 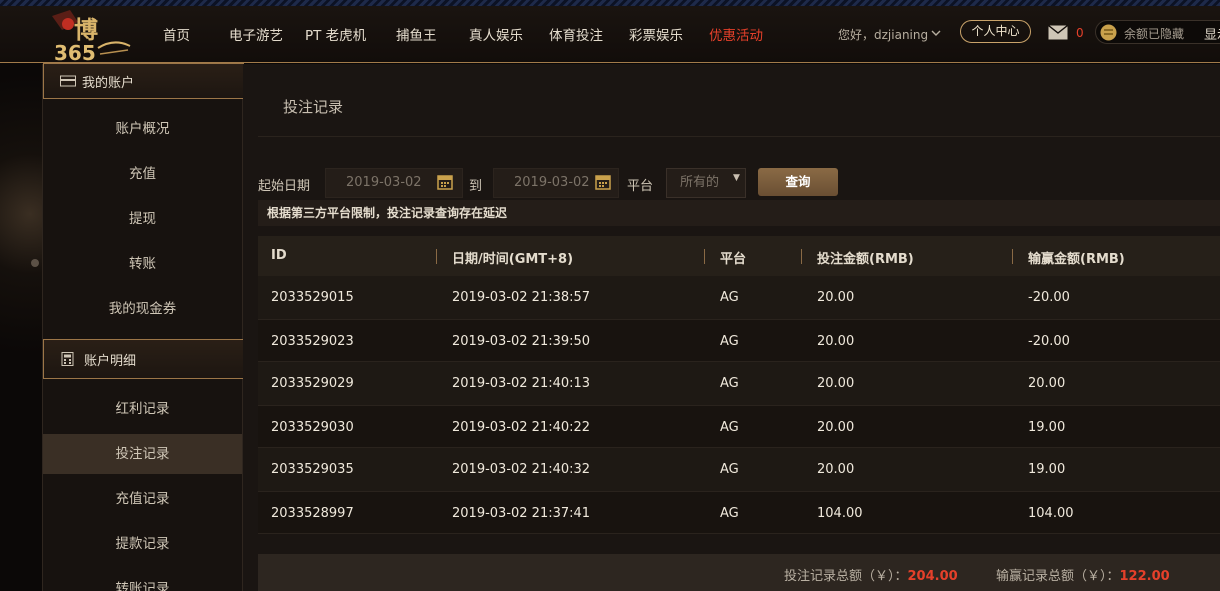 I want to click on cell-id: 2033529023, so click(x=312, y=341).